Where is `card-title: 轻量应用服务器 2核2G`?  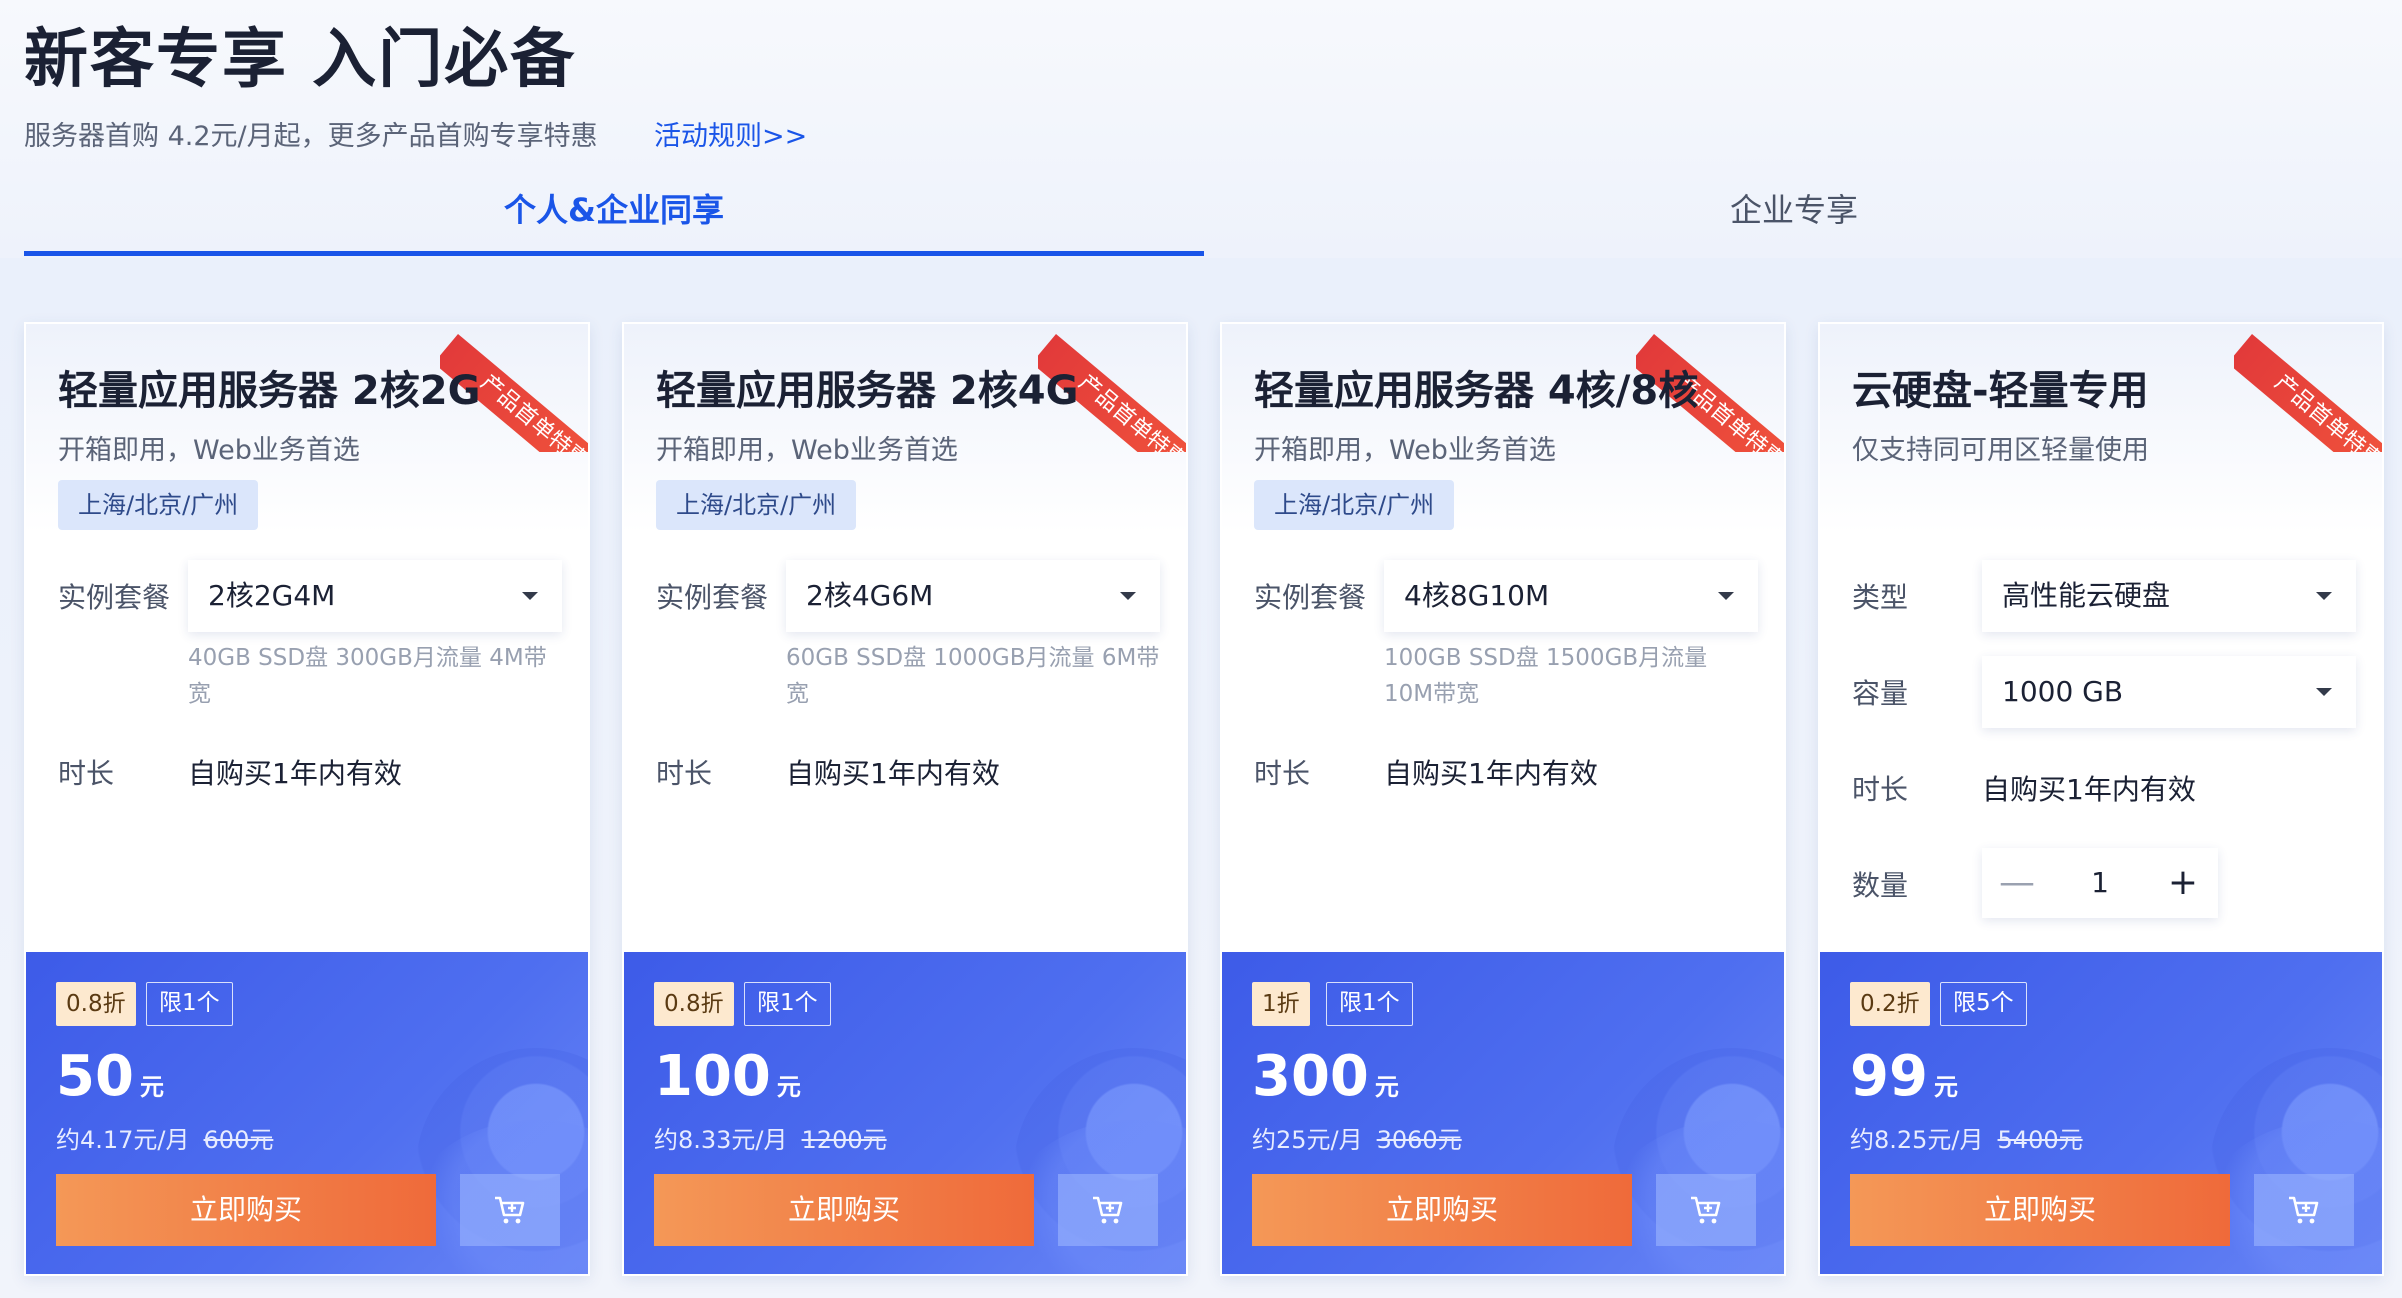
card-title: 轻量应用服务器 2核2G is located at coordinates (269, 391).